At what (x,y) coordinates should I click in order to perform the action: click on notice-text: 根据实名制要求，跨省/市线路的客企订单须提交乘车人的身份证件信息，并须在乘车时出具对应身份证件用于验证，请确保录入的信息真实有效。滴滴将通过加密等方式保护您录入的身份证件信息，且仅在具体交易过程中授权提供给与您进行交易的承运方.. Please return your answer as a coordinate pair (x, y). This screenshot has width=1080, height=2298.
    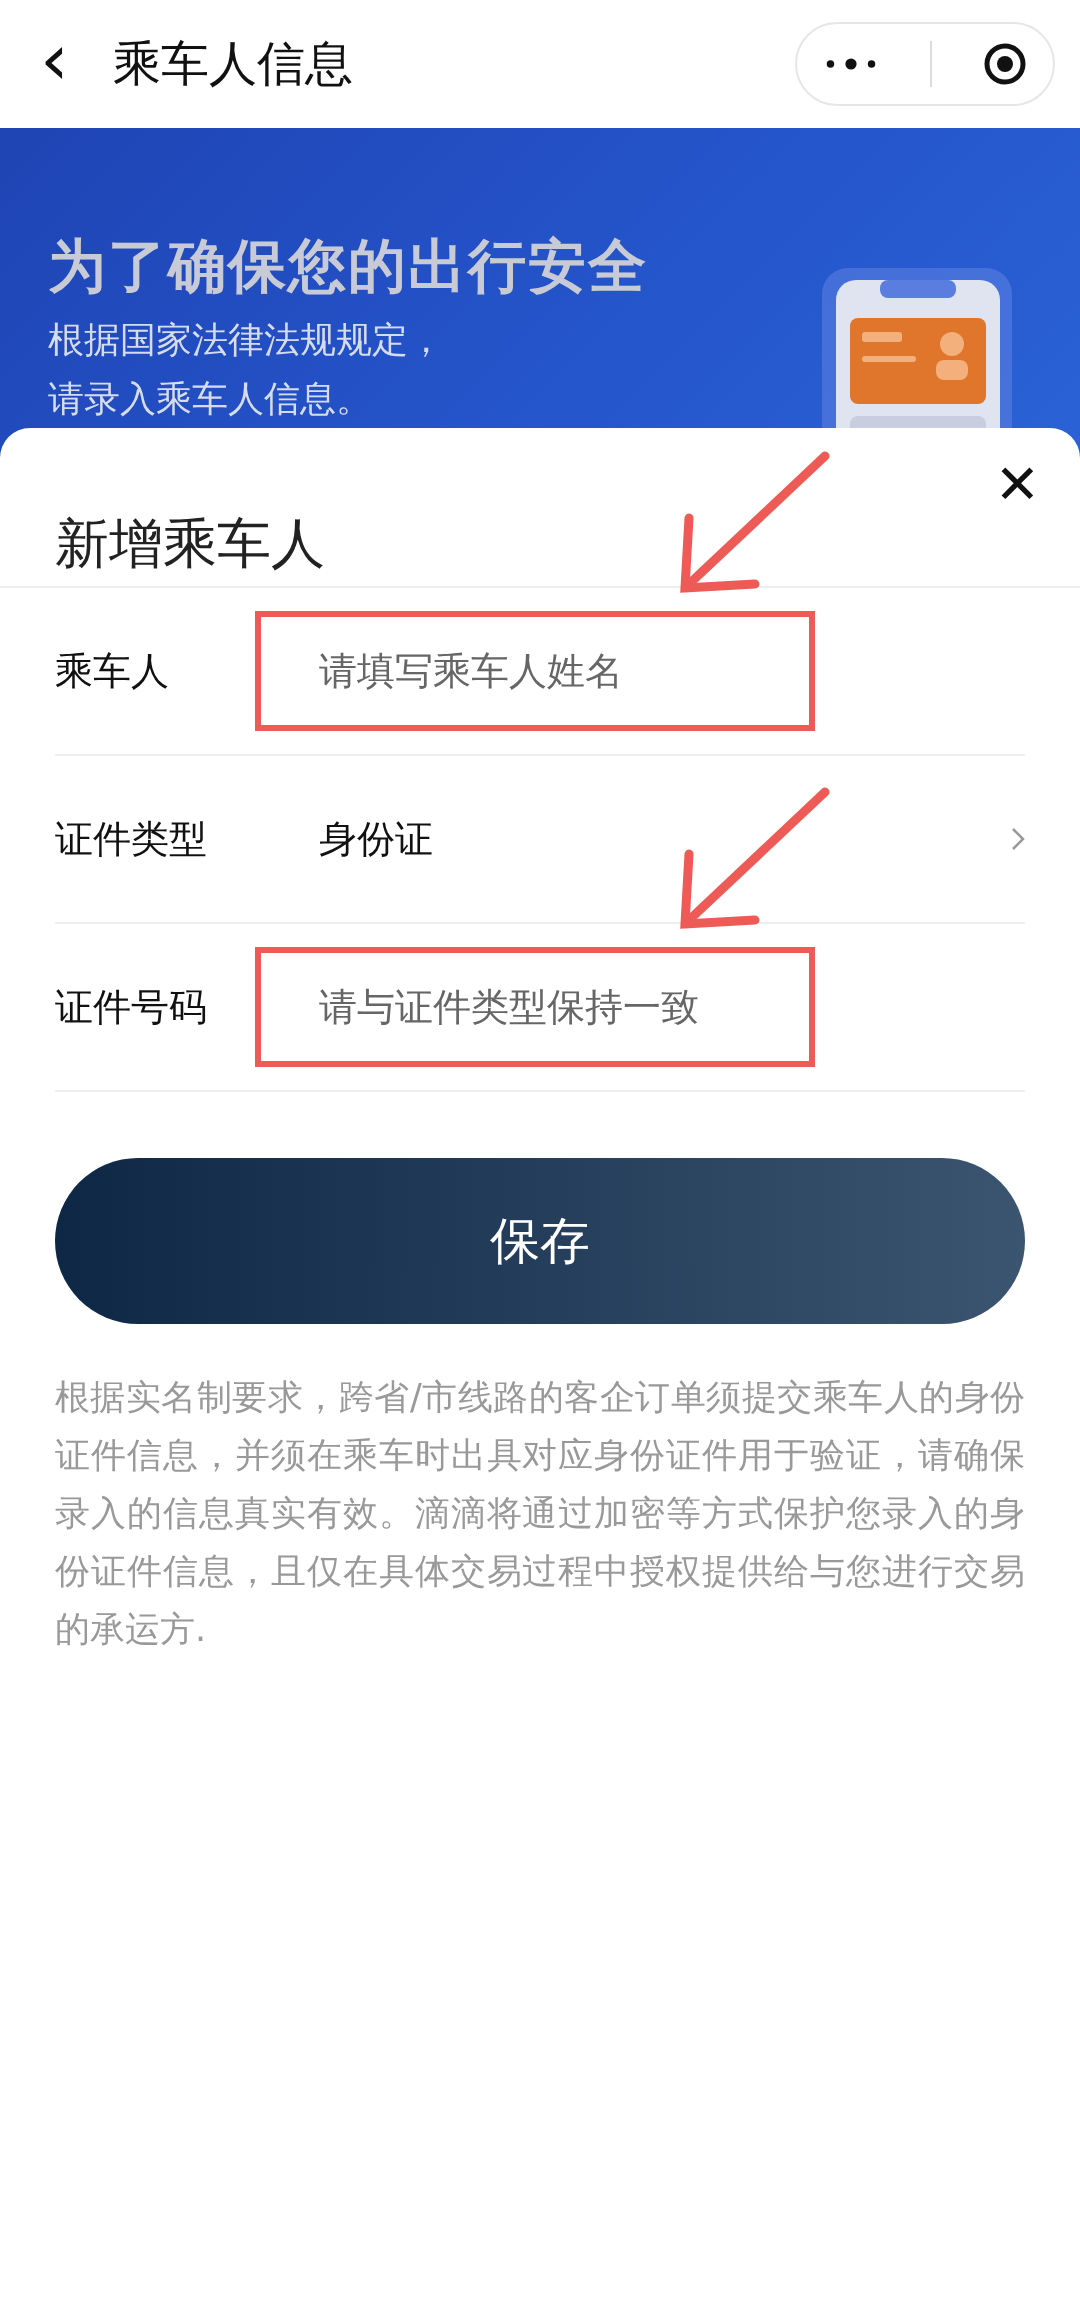
    Looking at the image, I should click on (540, 1513).